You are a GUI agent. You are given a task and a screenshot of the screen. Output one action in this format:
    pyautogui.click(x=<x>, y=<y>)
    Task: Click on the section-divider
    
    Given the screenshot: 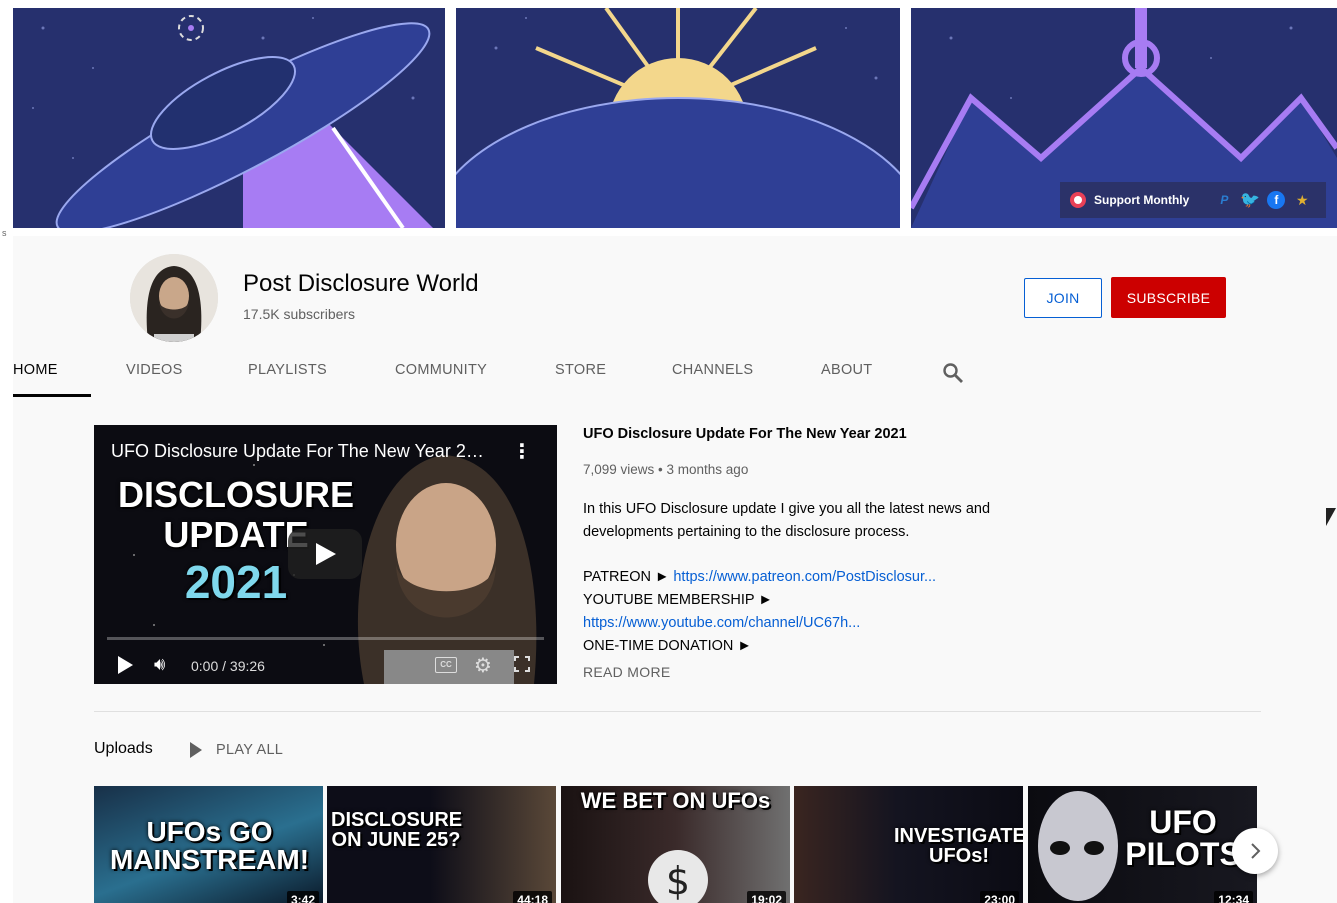 What is the action you would take?
    pyautogui.click(x=677, y=711)
    